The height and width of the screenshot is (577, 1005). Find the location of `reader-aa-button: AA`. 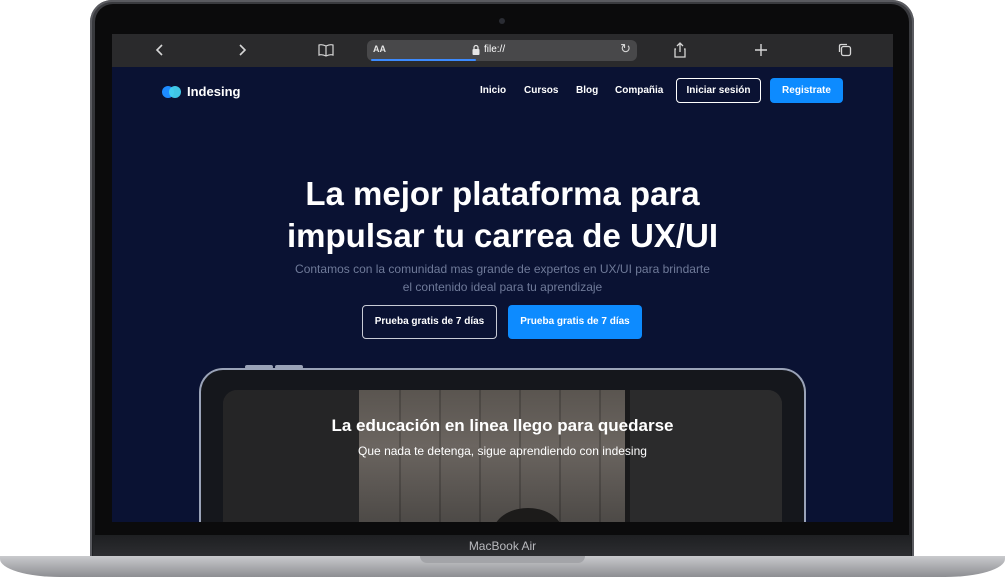

reader-aa-button: AA is located at coordinates (379, 49).